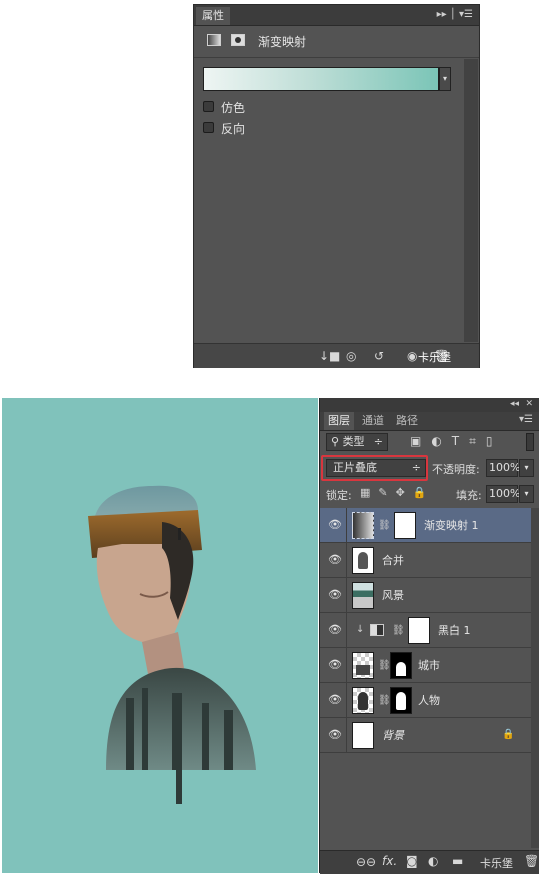 The image size is (541, 875). Describe the element at coordinates (378, 441) in the screenshot. I see `chevron-icon: ÷` at that location.